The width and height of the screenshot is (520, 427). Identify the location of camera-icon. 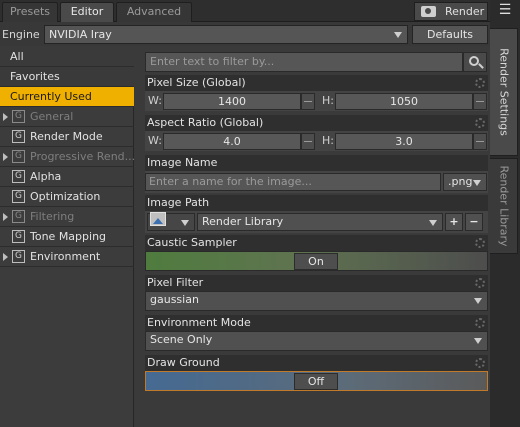
(428, 11).